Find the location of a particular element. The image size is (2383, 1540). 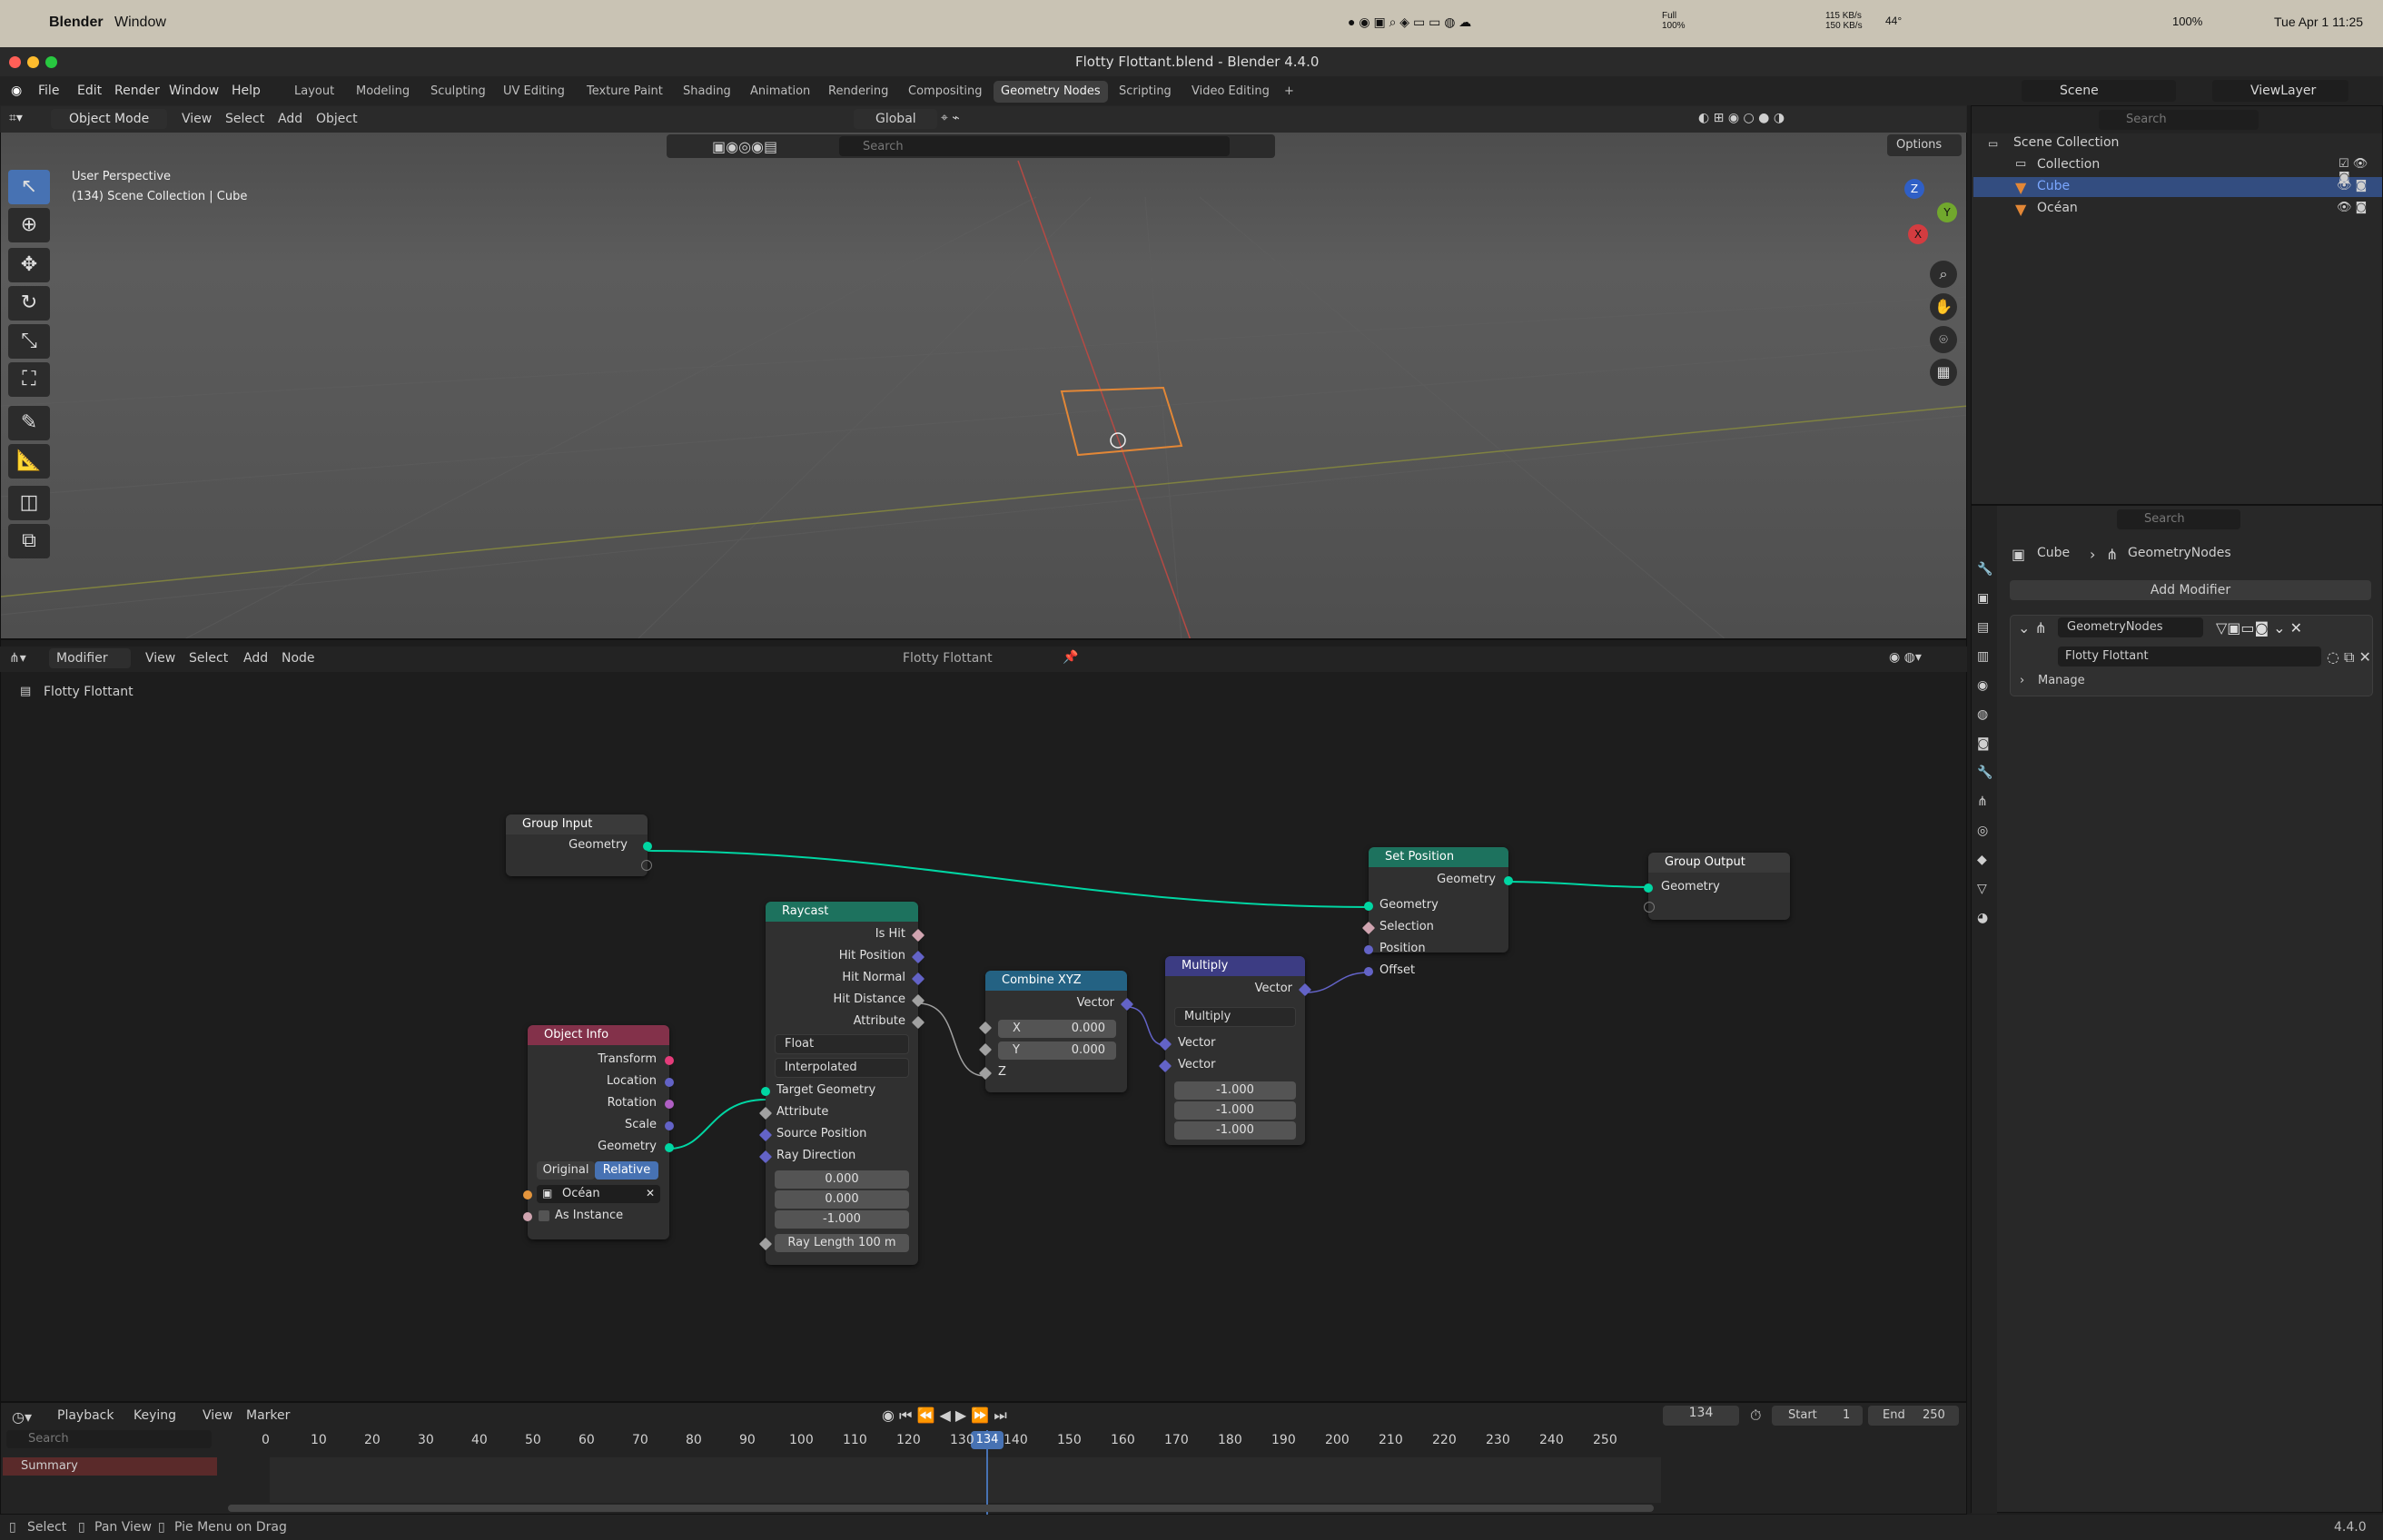

operation-dropdown: Multiply is located at coordinates (1235, 1017).